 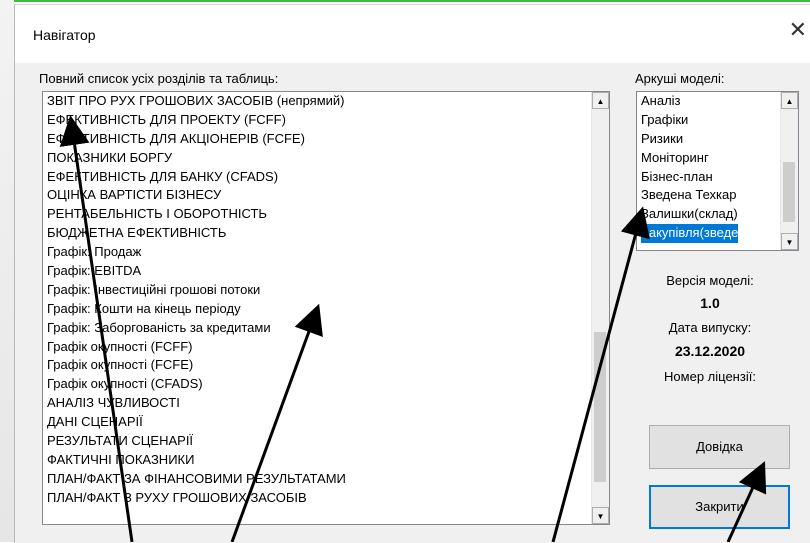 What do you see at coordinates (196, 365) in the screenshot?
I see `section-list-item: Графік окупності (FCFE)` at bounding box center [196, 365].